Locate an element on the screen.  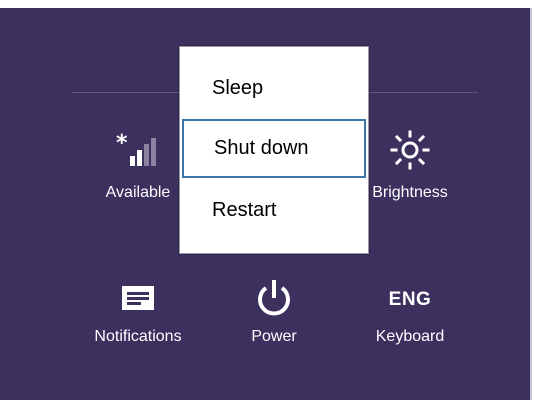
power-icon is located at coordinates (274, 300).